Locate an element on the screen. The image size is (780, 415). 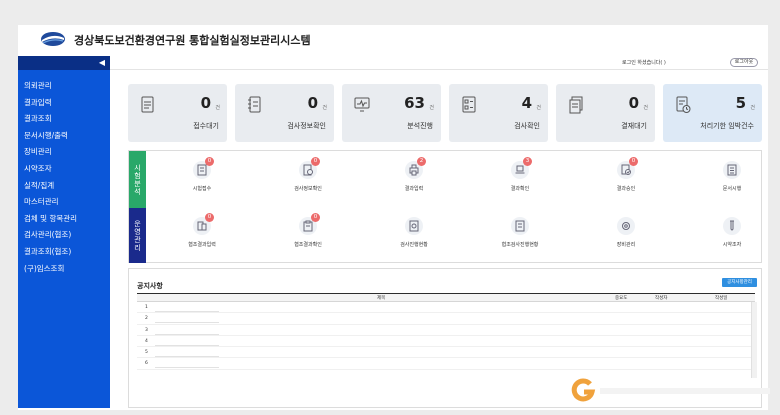
sidebar-item: 결과조회(협조) is located at coordinates (64, 252).